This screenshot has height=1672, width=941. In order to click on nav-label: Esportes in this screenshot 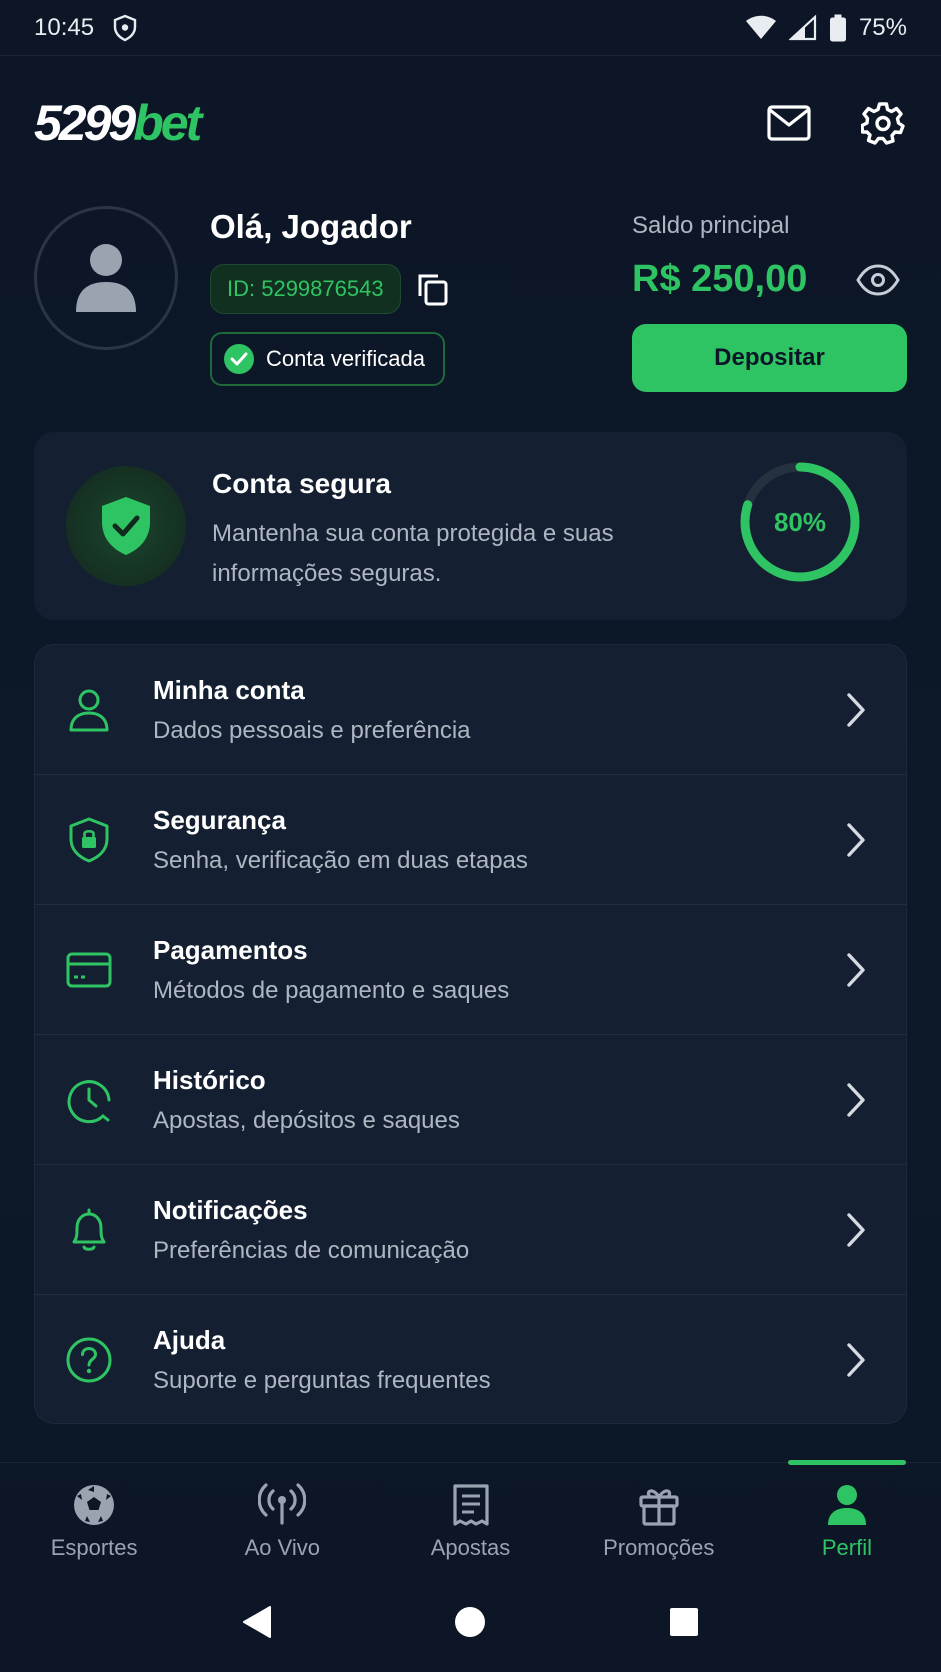, I will do `click(94, 1547)`.